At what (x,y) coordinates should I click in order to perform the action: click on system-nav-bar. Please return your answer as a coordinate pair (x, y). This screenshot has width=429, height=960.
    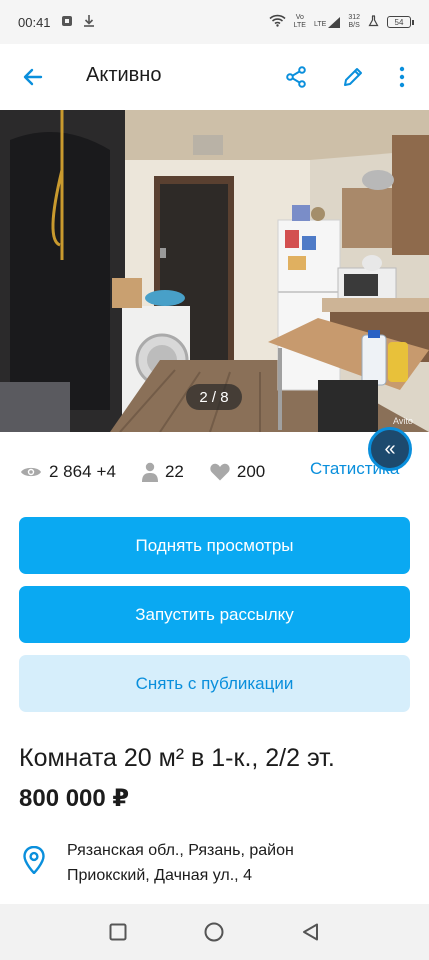
    Looking at the image, I should click on (214, 932).